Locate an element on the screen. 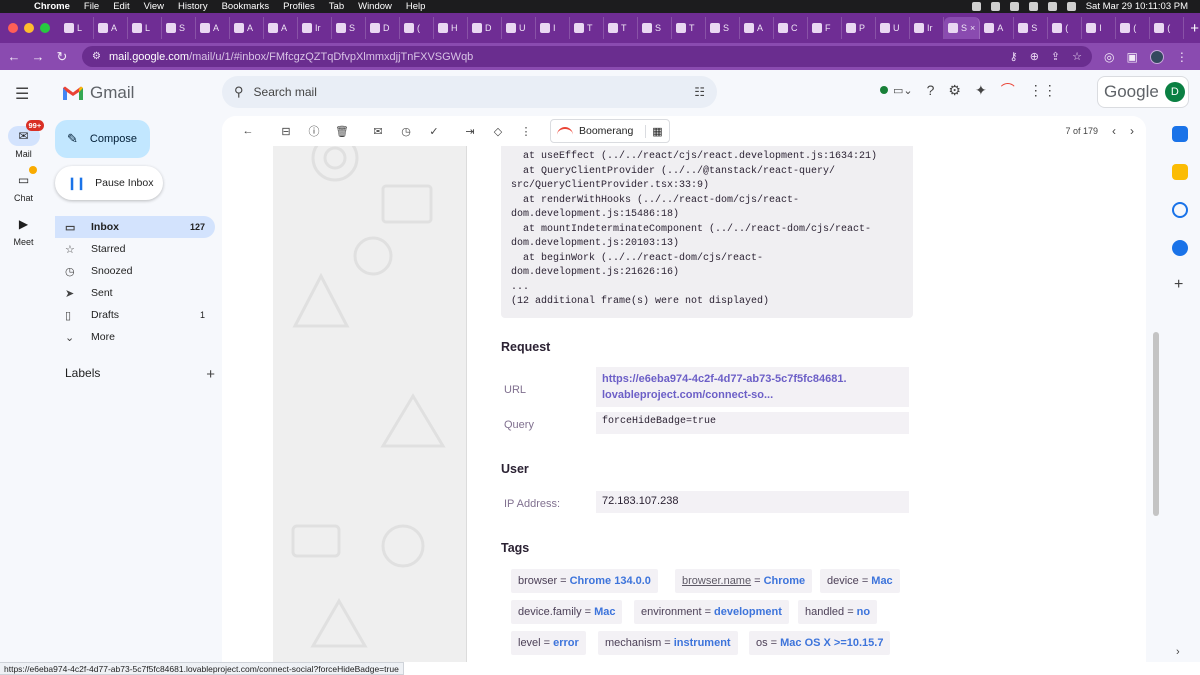  browser-tab: F is located at coordinates (825, 28).